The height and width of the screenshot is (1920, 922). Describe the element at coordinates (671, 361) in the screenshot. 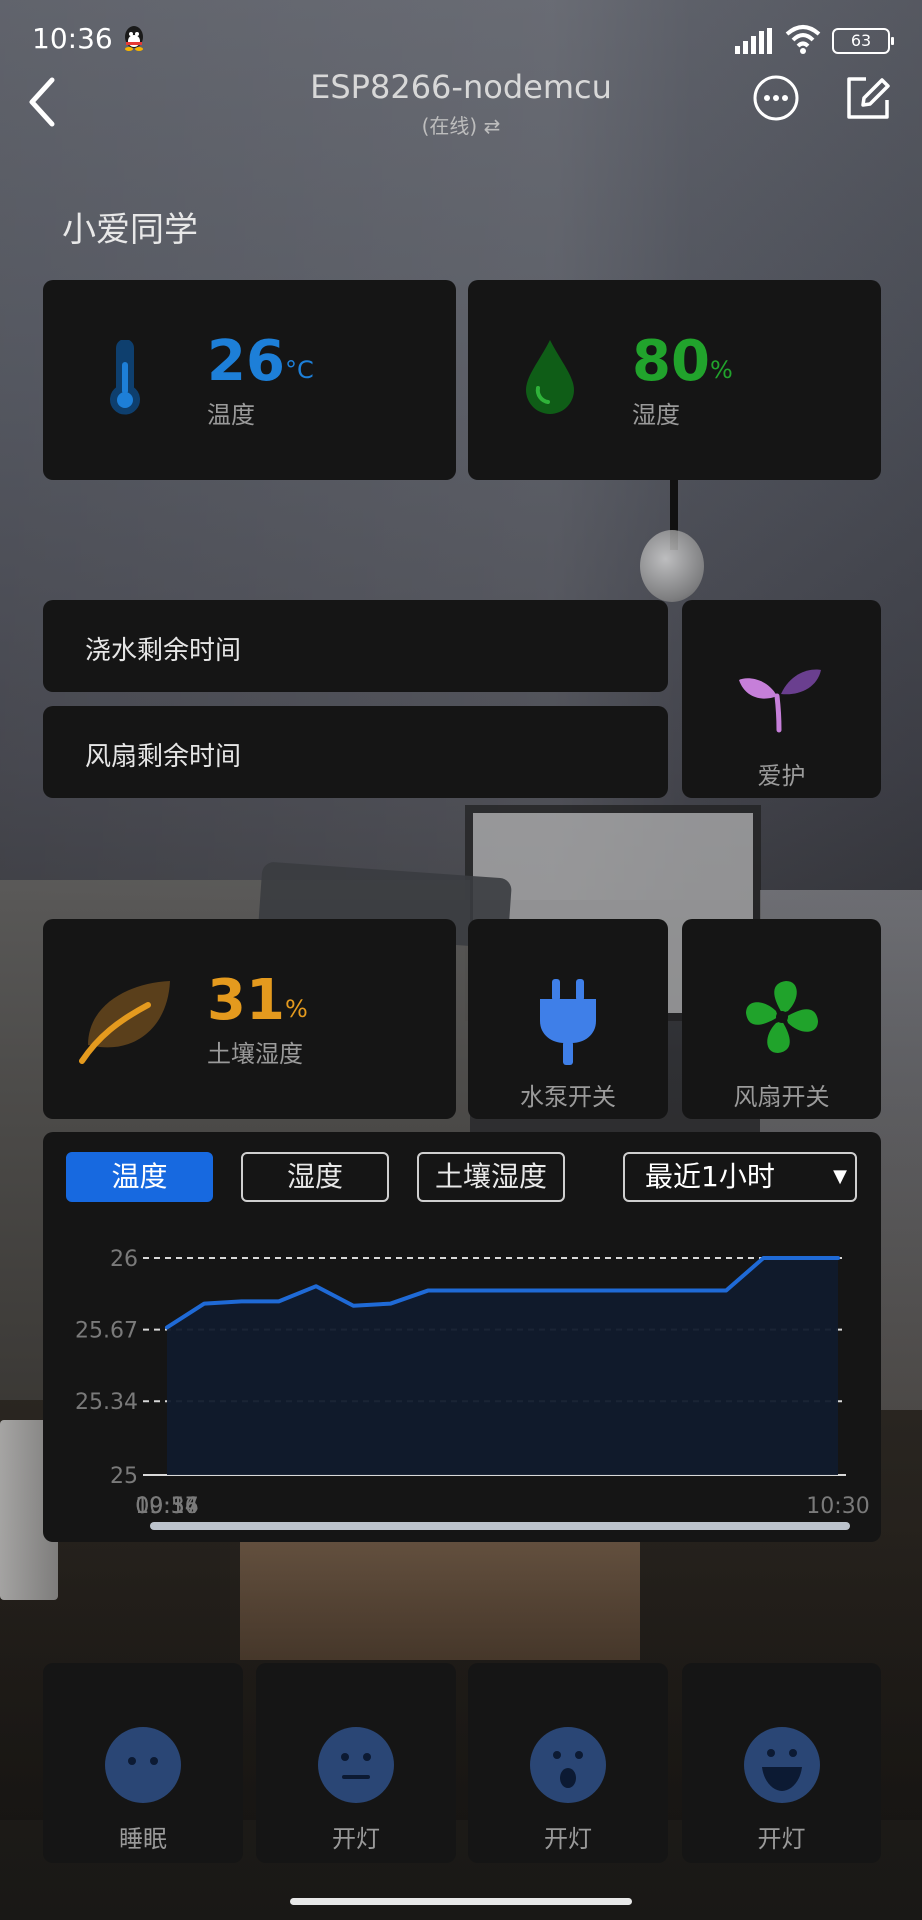

I see `humidity-value: 80` at that location.